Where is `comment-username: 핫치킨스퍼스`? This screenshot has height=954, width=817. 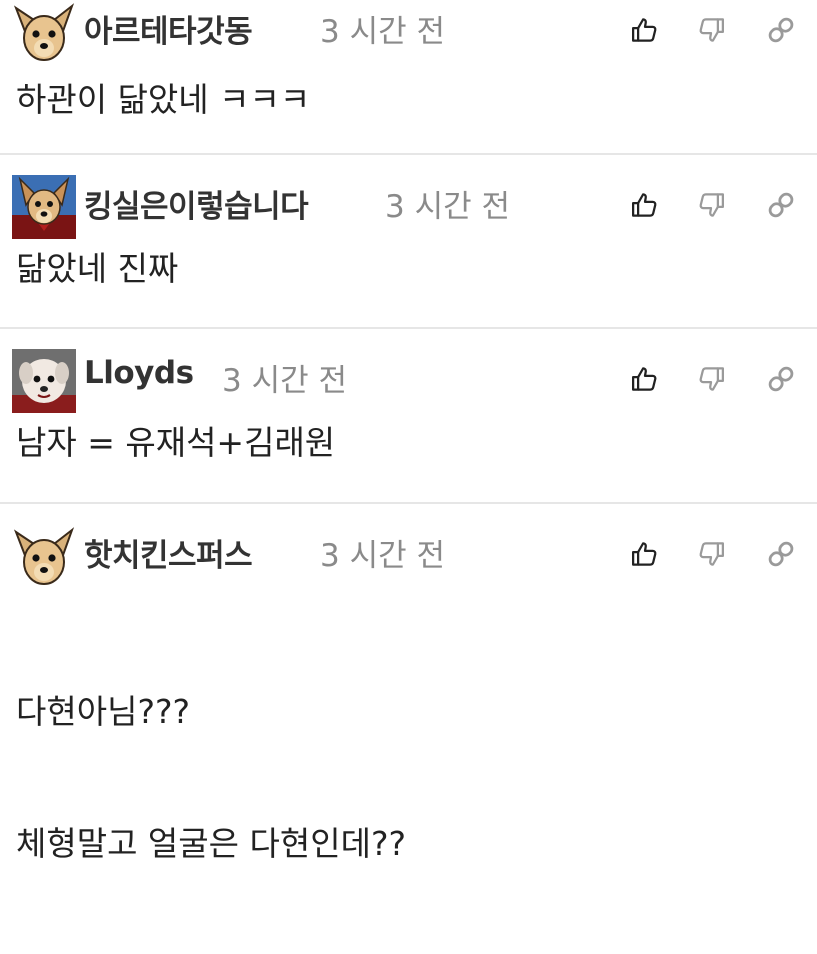 comment-username: 핫치킨스퍼스 is located at coordinates (168, 552).